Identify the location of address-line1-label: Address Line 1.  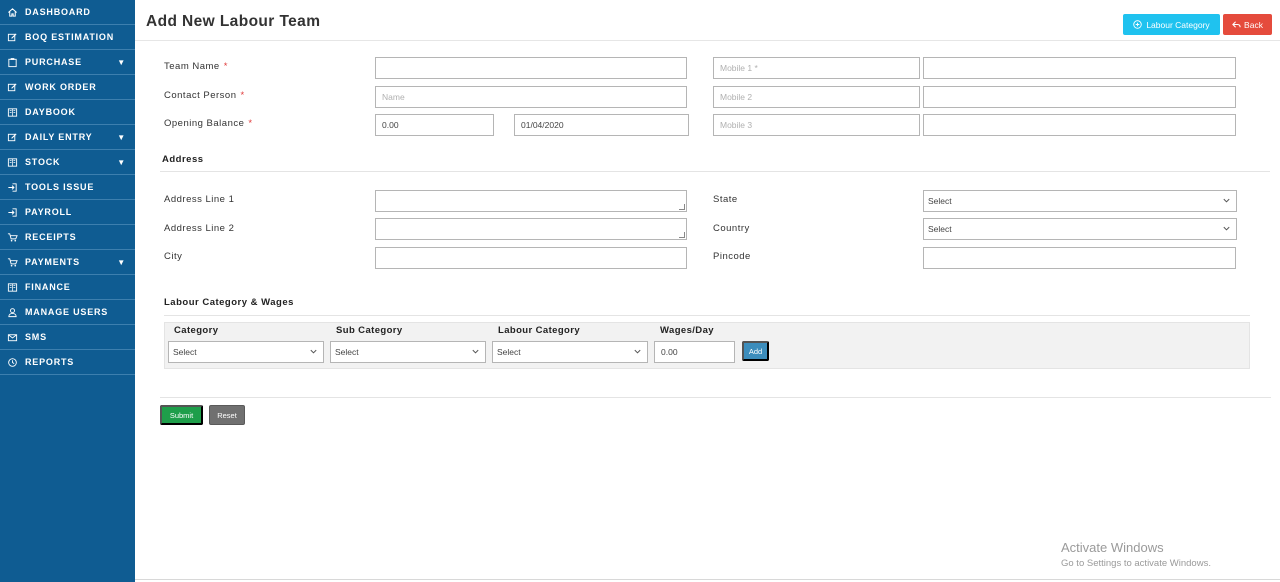
(199, 199).